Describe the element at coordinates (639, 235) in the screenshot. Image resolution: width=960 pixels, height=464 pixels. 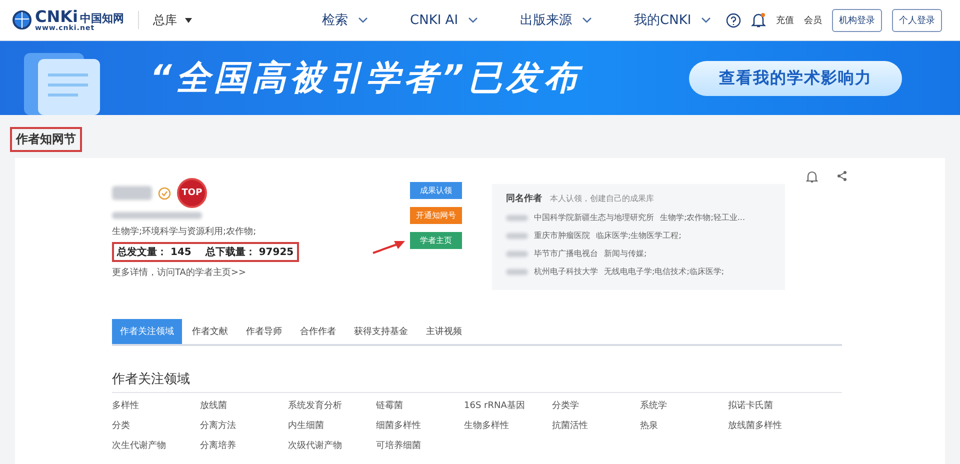
I see `fields-text: 临床医学;生物医学工程;` at that location.